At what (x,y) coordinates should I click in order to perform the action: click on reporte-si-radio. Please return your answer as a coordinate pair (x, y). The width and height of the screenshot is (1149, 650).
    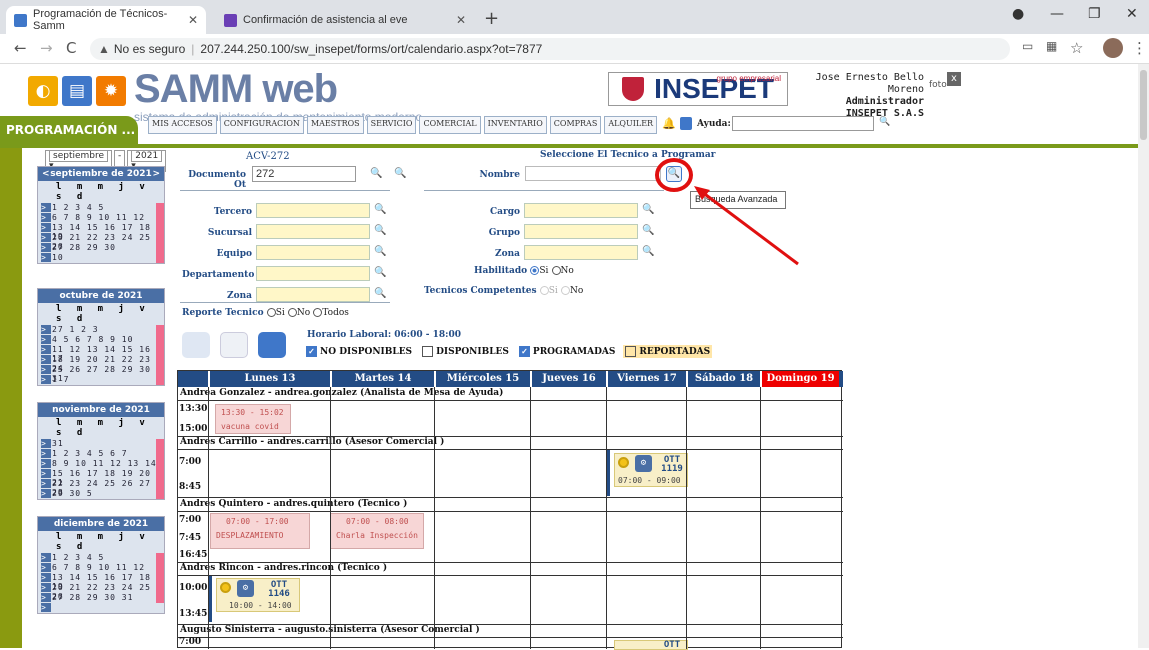
    Looking at the image, I should click on (271, 312).